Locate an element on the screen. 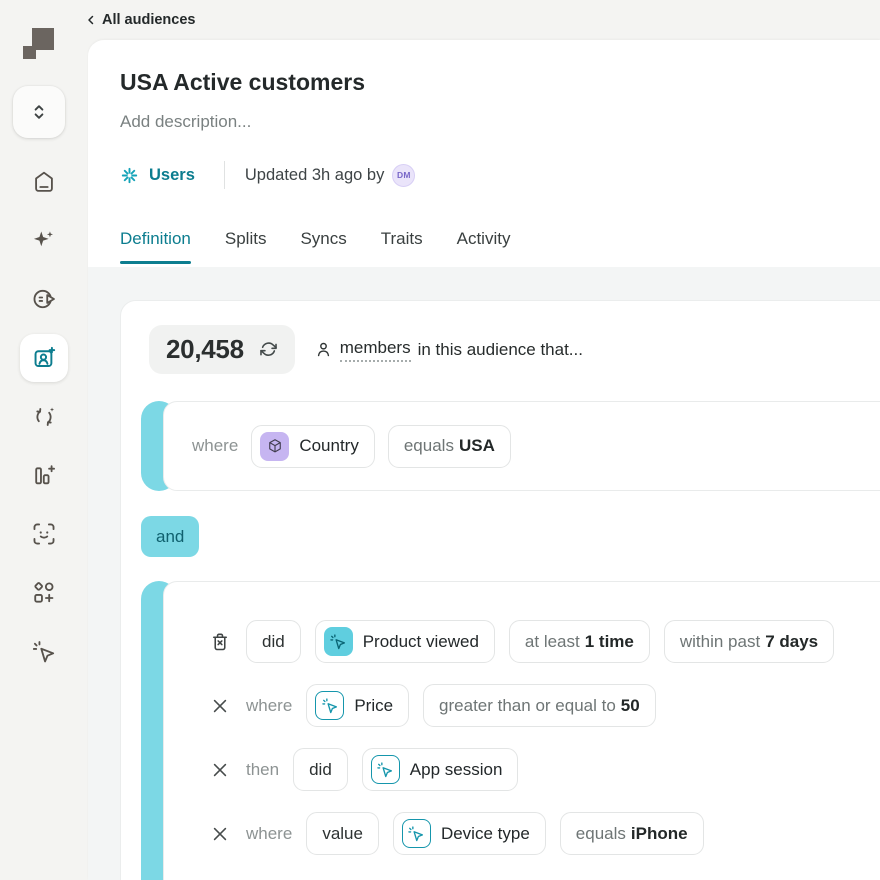 The image size is (880, 880). keyword-then: then is located at coordinates (263, 769).